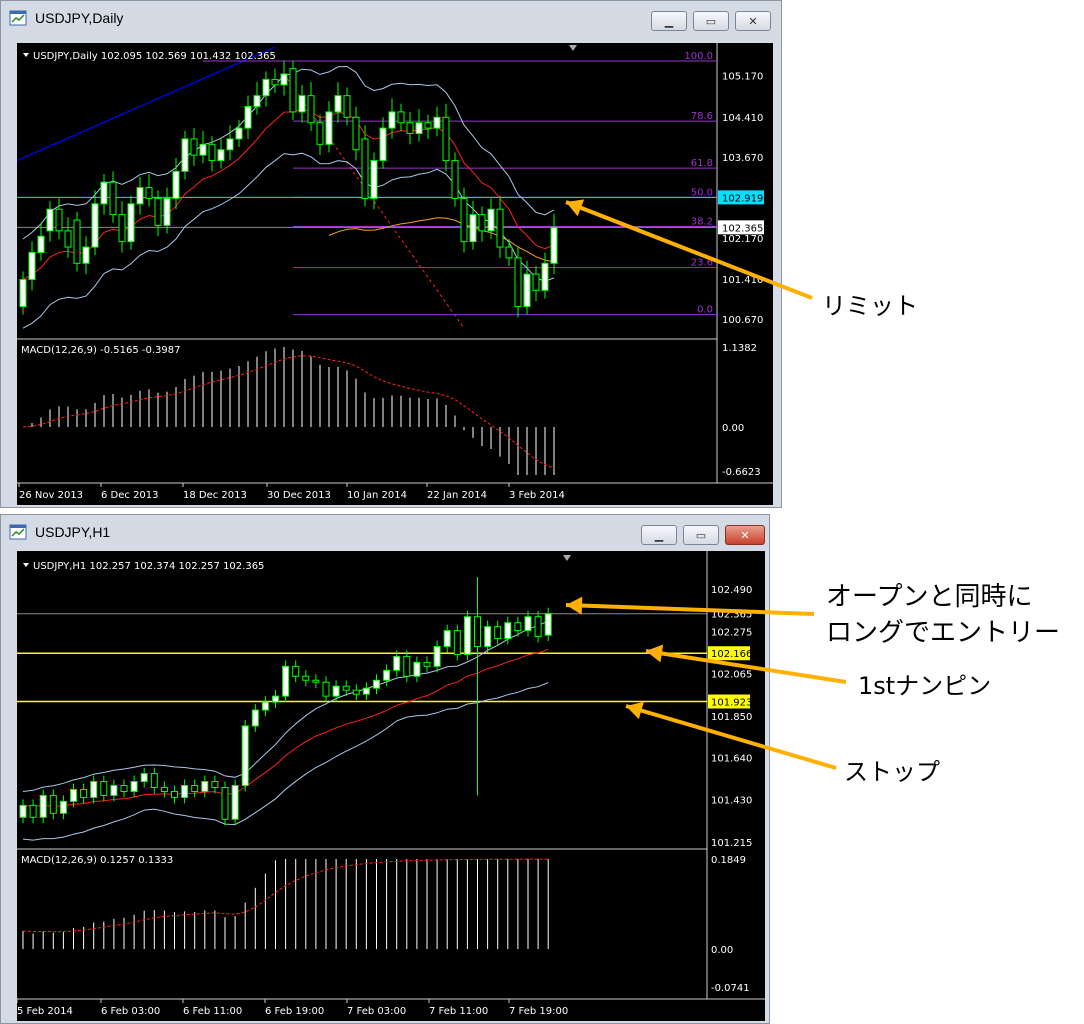  I want to click on date-label: 6 Feb 03:00, so click(130, 1011).